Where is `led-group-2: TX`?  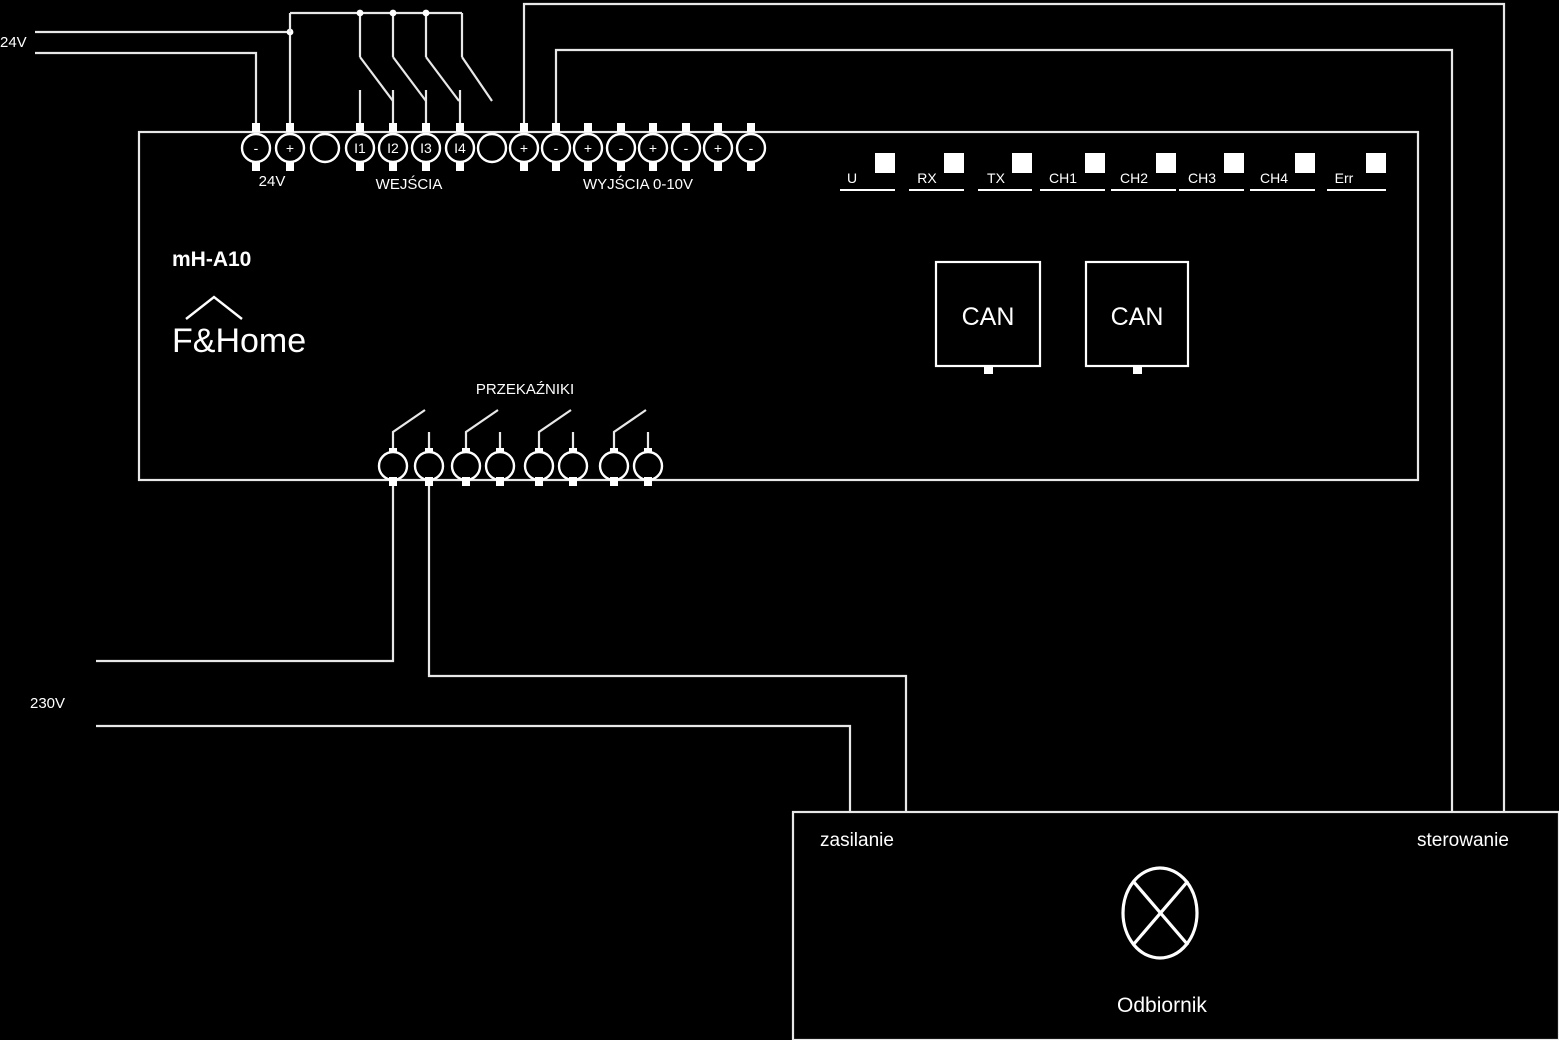
led-group-2: TX is located at coordinates (1005, 172).